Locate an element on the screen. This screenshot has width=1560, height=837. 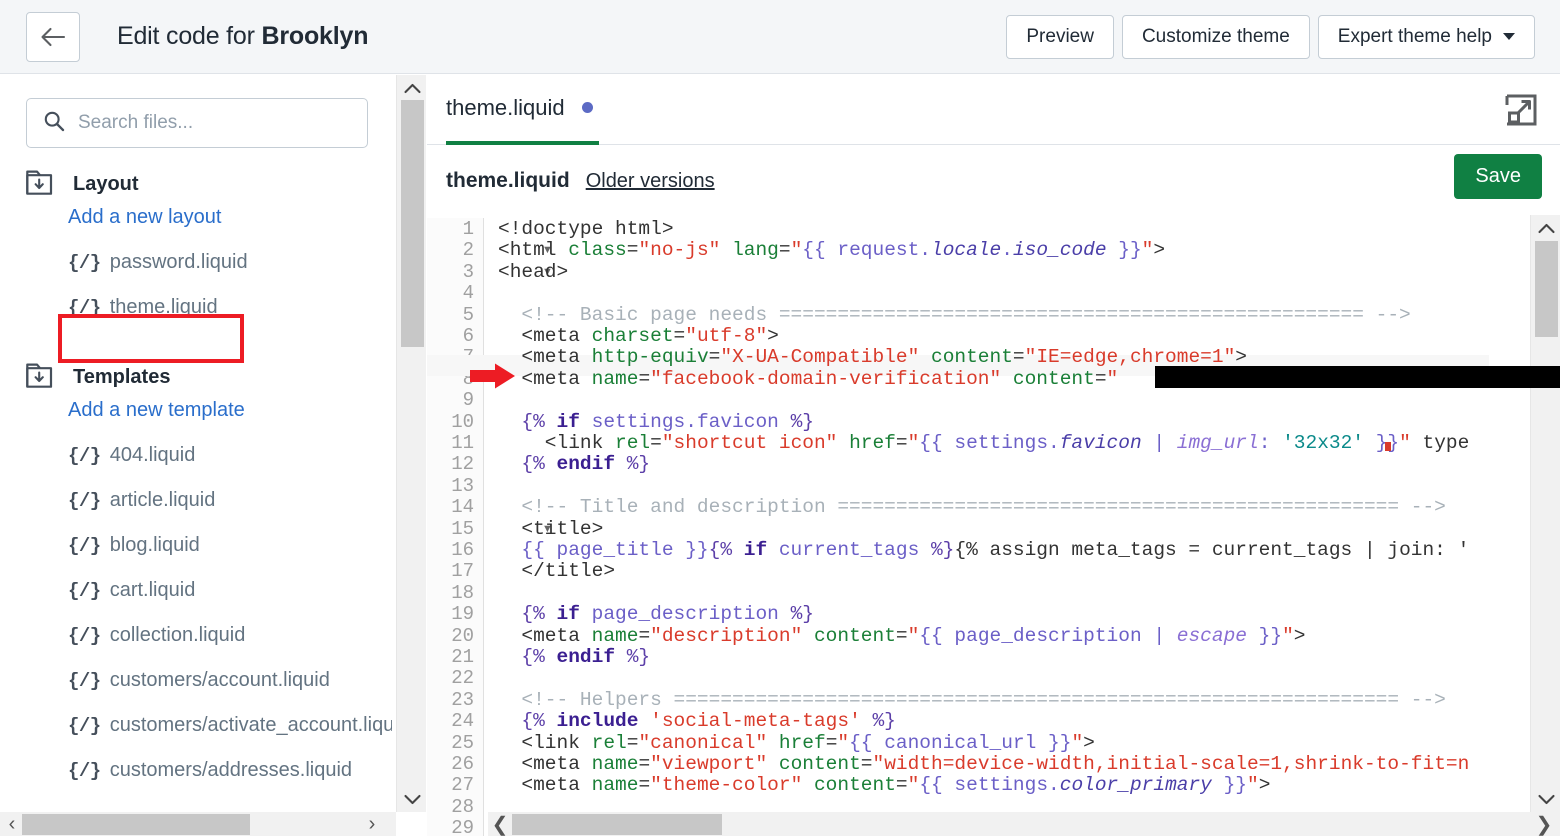
file-name: customers/account.liquid is located at coordinates (219, 680).